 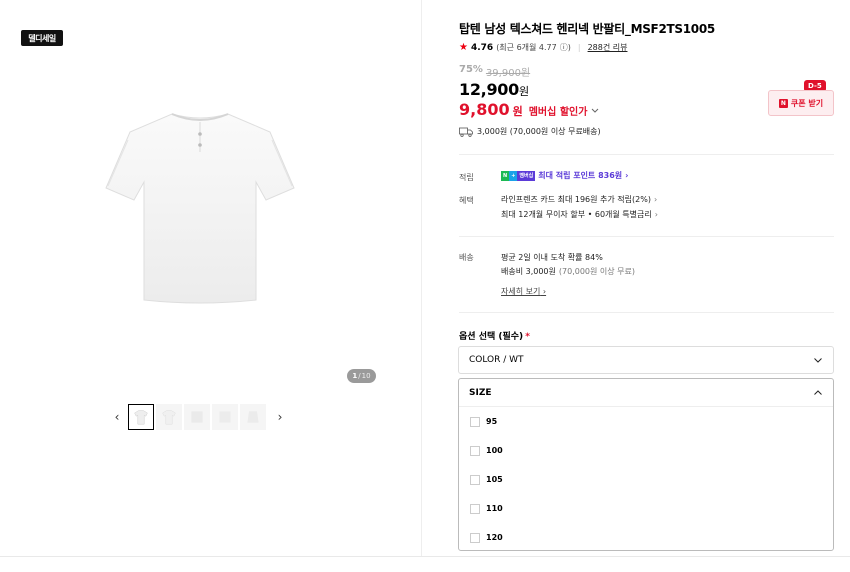 I want to click on discount-rate: 75%, so click(x=471, y=69).